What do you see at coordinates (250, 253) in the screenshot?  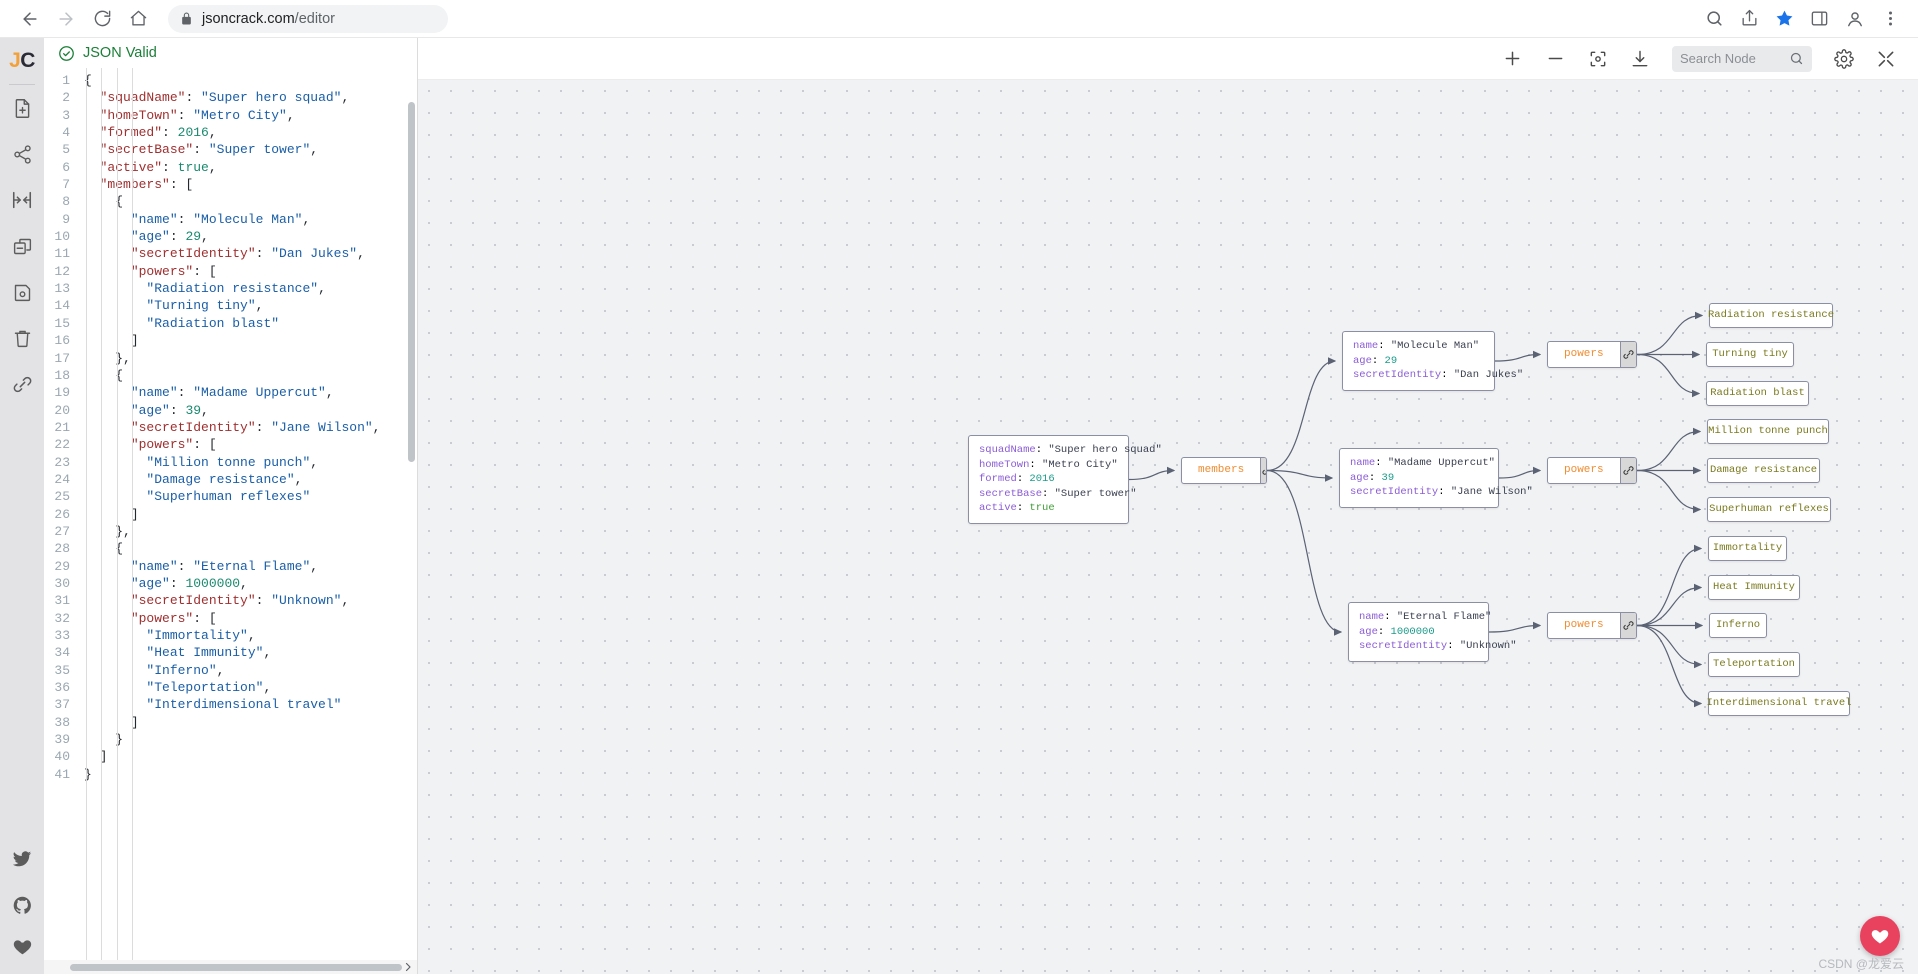 I see `code-line: "secretIdentity": "Dan Jukes",` at bounding box center [250, 253].